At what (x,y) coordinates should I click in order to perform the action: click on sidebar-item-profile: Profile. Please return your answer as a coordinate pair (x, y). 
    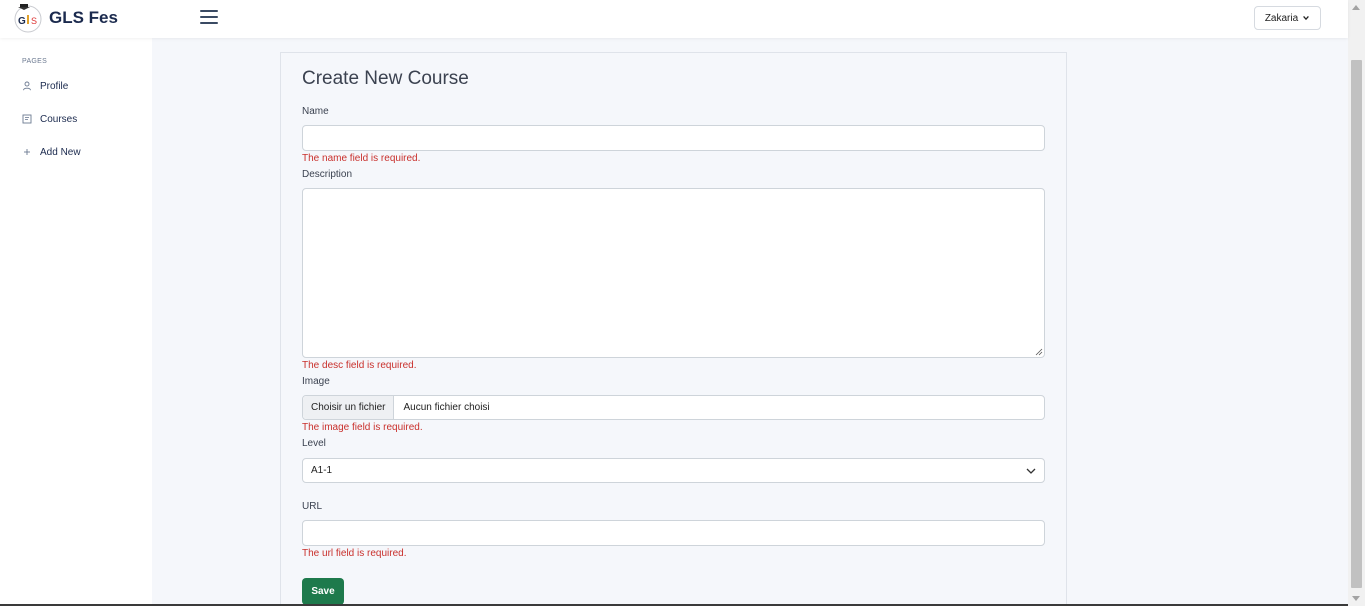
    Looking at the image, I should click on (45, 86).